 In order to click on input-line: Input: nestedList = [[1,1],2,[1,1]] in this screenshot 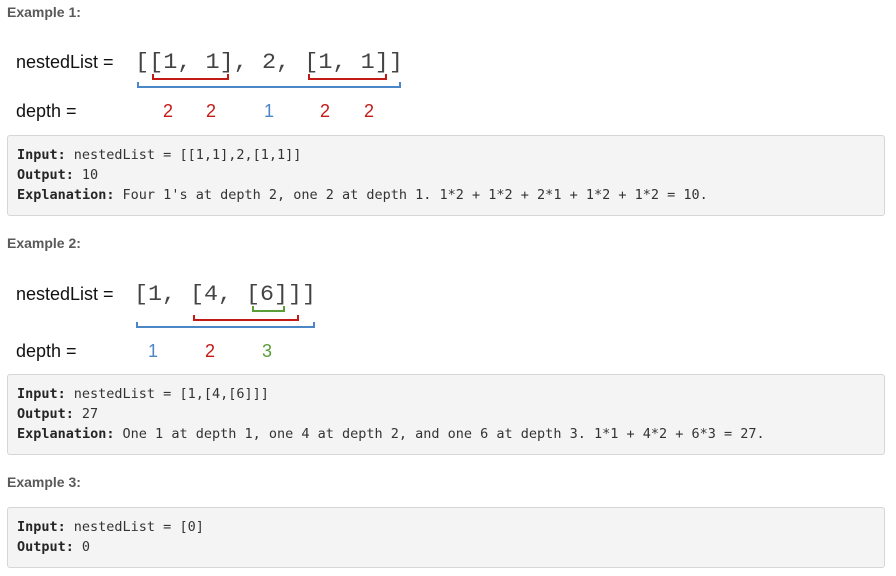, I will do `click(446, 155)`.